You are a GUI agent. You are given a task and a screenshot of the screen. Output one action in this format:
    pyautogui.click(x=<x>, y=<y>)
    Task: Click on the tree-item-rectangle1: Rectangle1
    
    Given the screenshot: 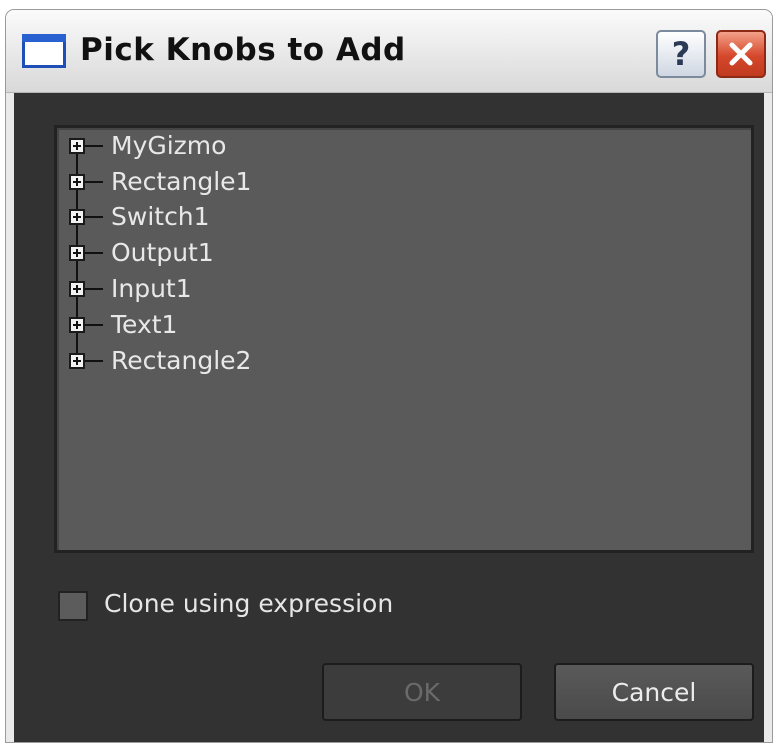 What is the action you would take?
    pyautogui.click(x=160, y=182)
    